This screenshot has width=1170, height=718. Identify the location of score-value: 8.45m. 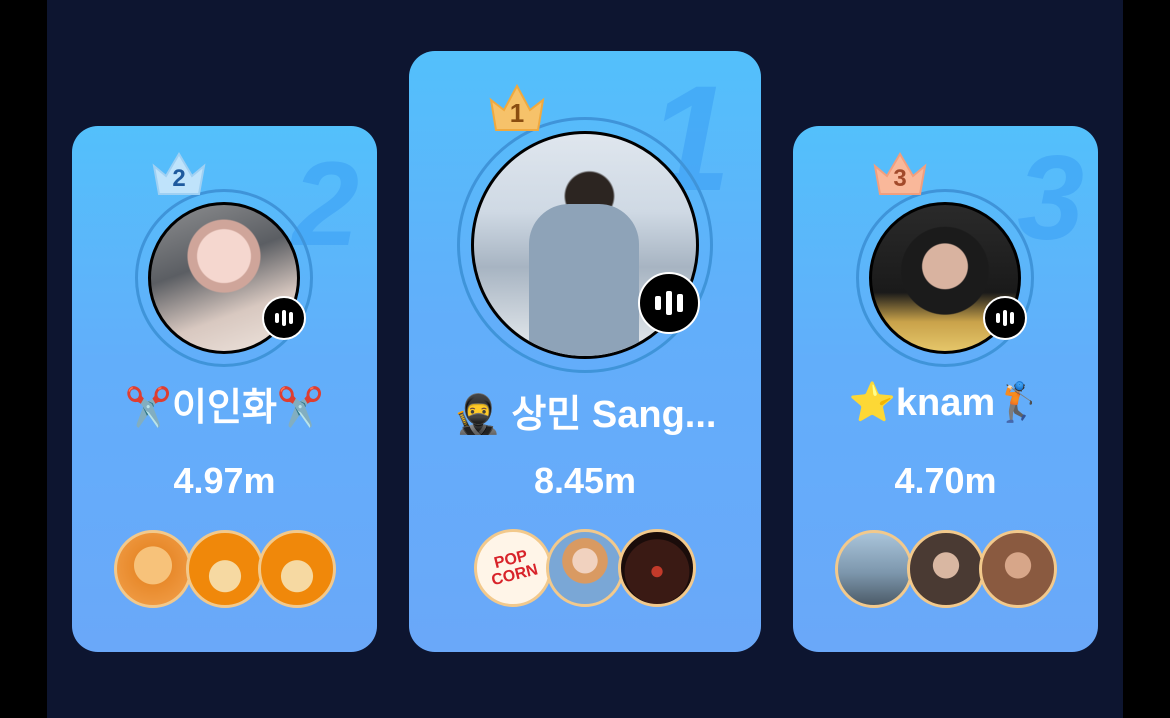
(585, 480).